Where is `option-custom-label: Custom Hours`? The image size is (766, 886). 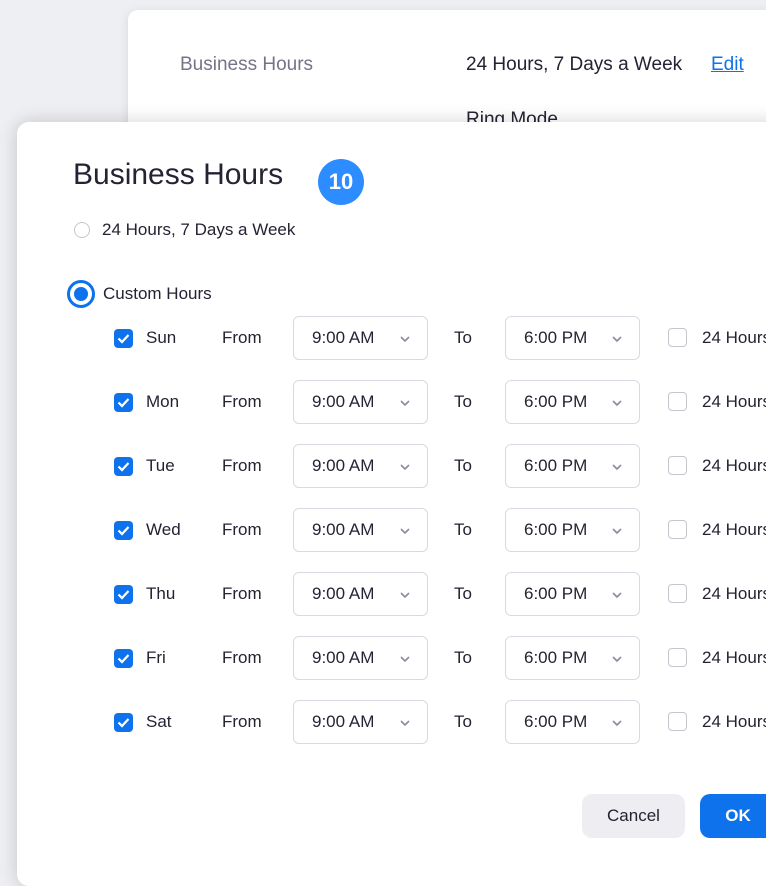
option-custom-label: Custom Hours is located at coordinates (157, 293).